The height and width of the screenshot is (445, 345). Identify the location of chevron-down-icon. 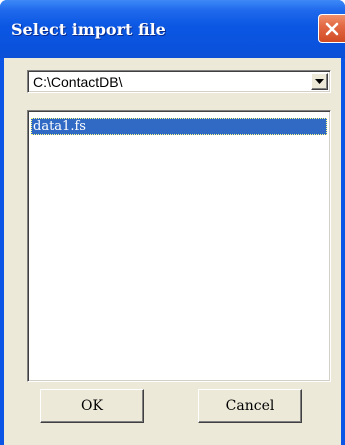
(319, 81).